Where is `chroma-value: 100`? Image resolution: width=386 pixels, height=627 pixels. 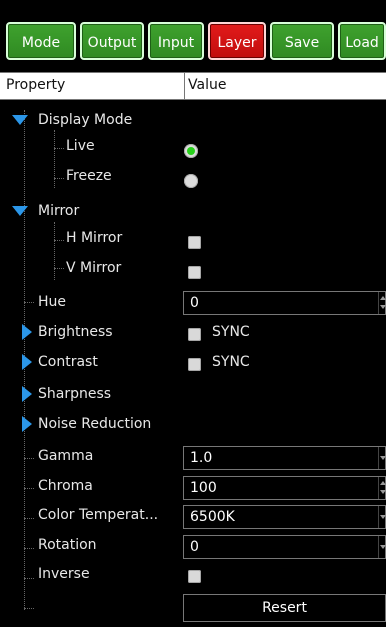
chroma-value: 100 is located at coordinates (203, 488).